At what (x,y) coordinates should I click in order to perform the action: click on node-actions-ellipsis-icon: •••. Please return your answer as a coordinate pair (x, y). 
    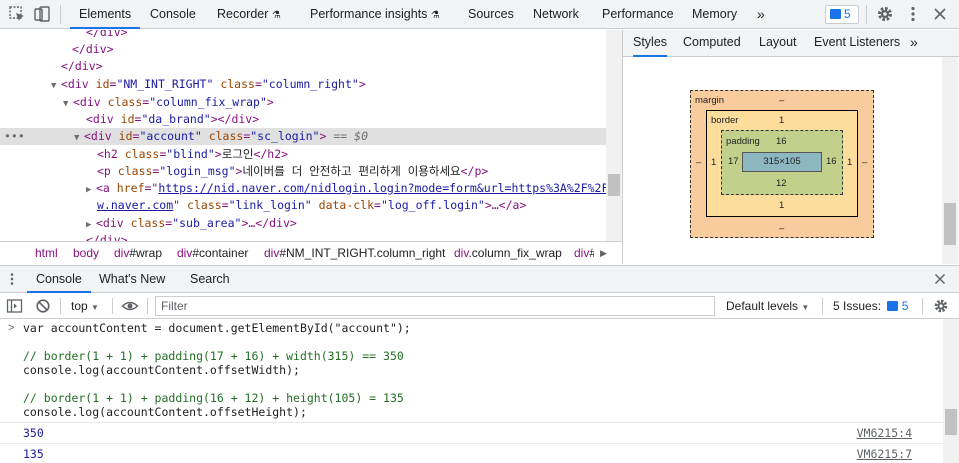
    Looking at the image, I should click on (14, 136).